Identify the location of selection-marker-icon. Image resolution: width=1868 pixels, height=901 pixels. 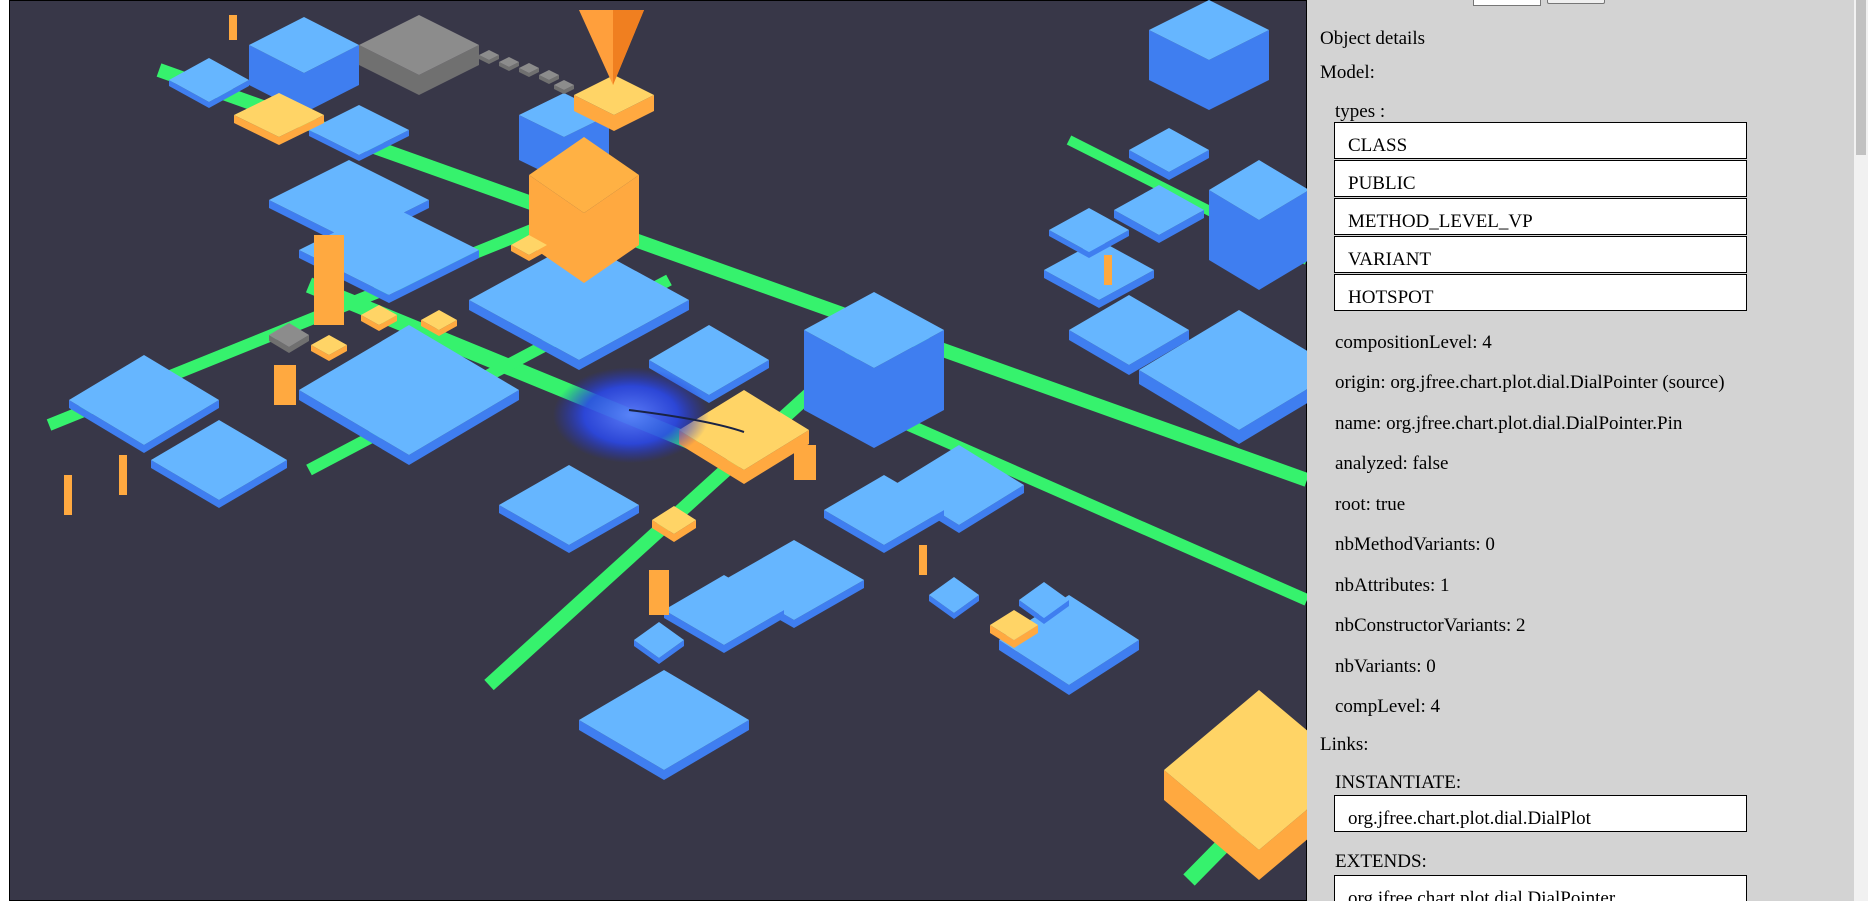
(628, 47).